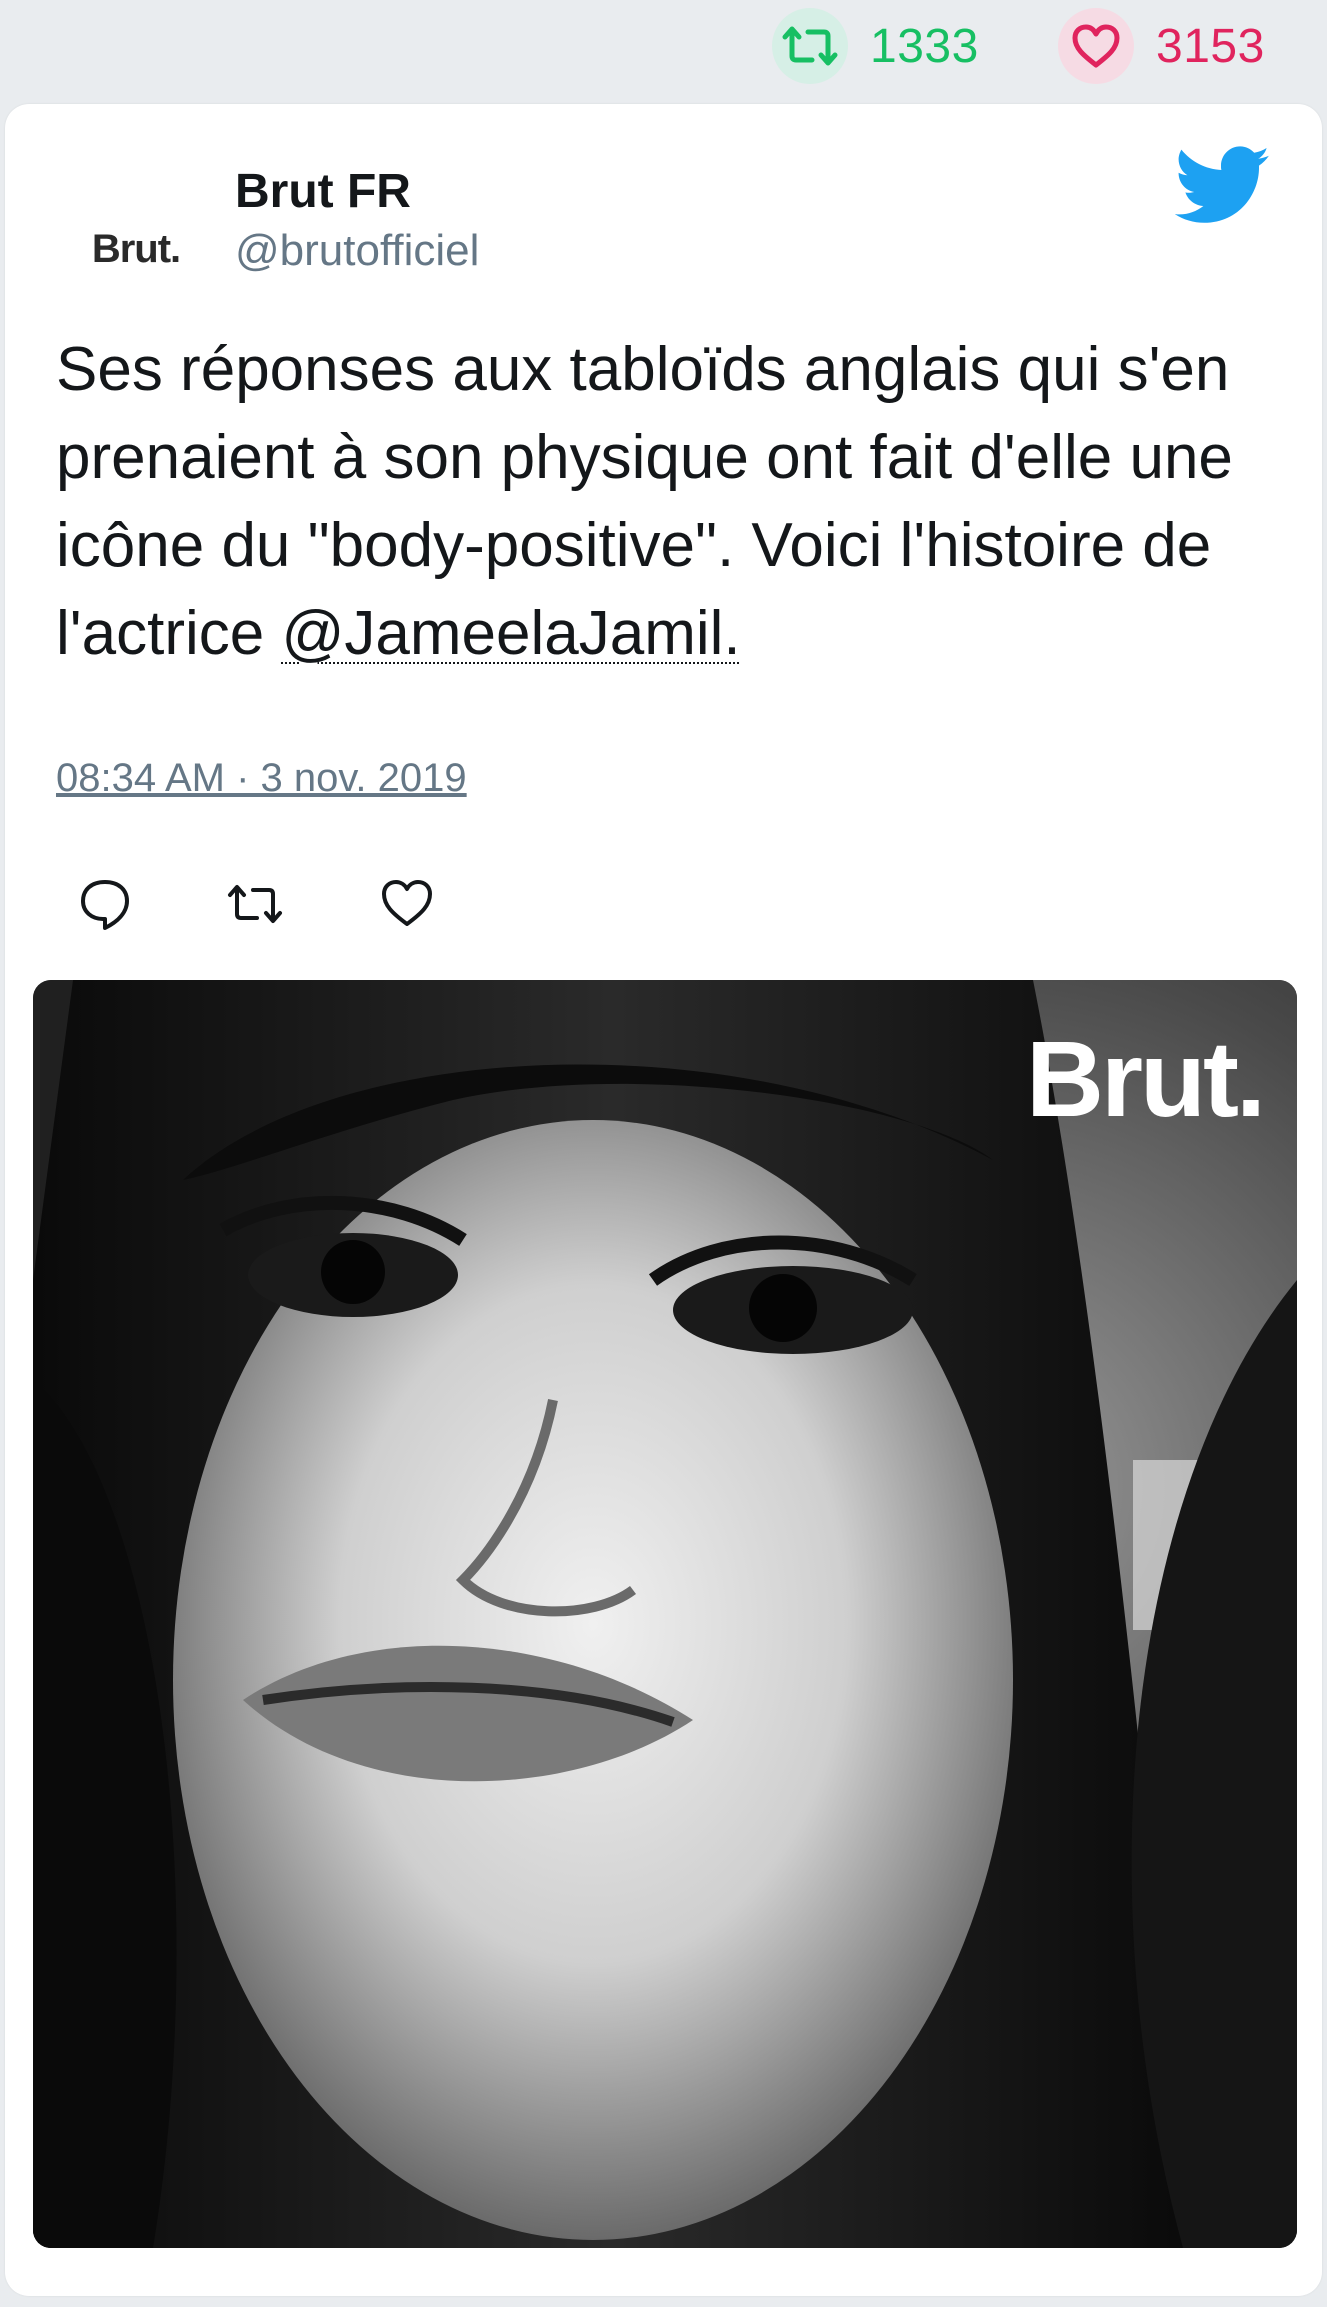 The image size is (1327, 2307). What do you see at coordinates (663, 50) in the screenshot?
I see `engagement-stats: 1333 3153` at bounding box center [663, 50].